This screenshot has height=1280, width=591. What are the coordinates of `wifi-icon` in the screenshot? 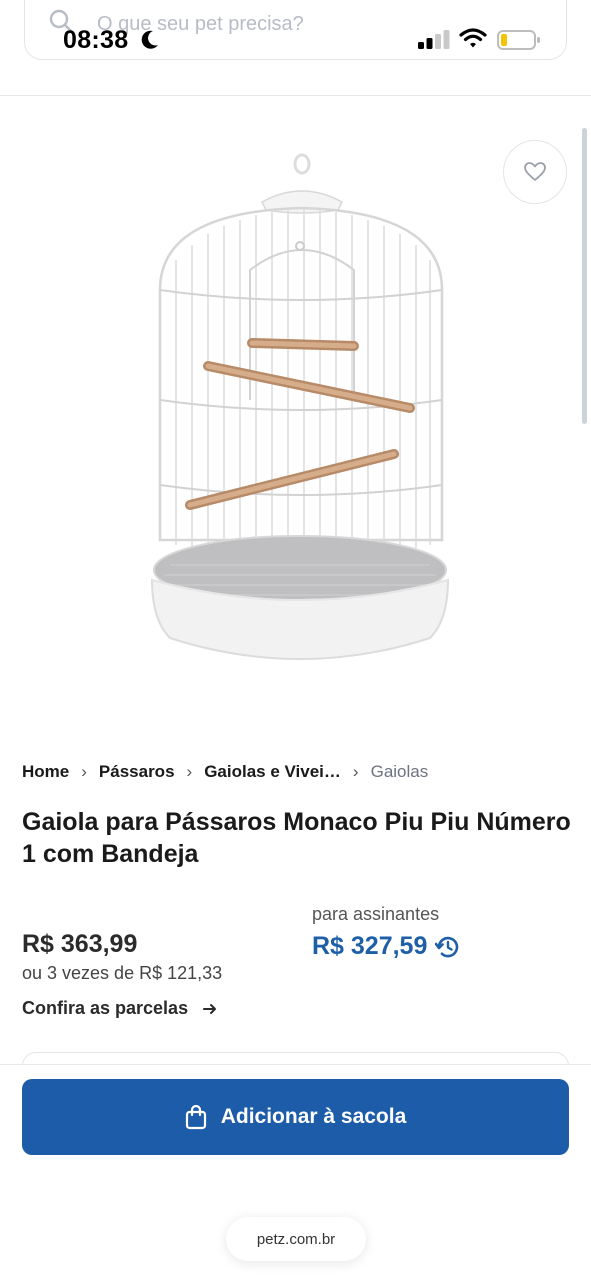 It's located at (473, 38).